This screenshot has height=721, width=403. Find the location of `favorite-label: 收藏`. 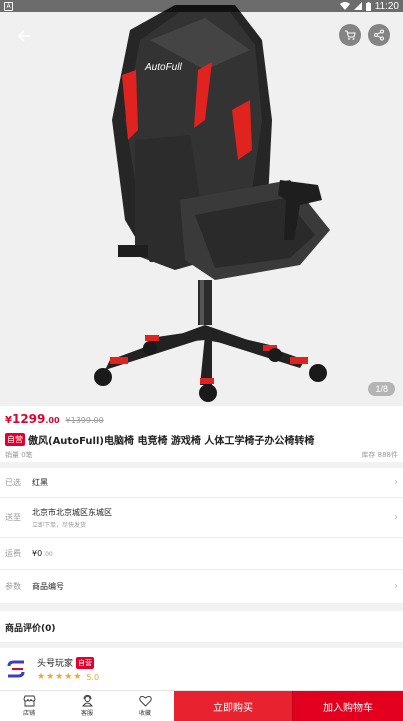

favorite-label: 收藏 is located at coordinates (144, 713).